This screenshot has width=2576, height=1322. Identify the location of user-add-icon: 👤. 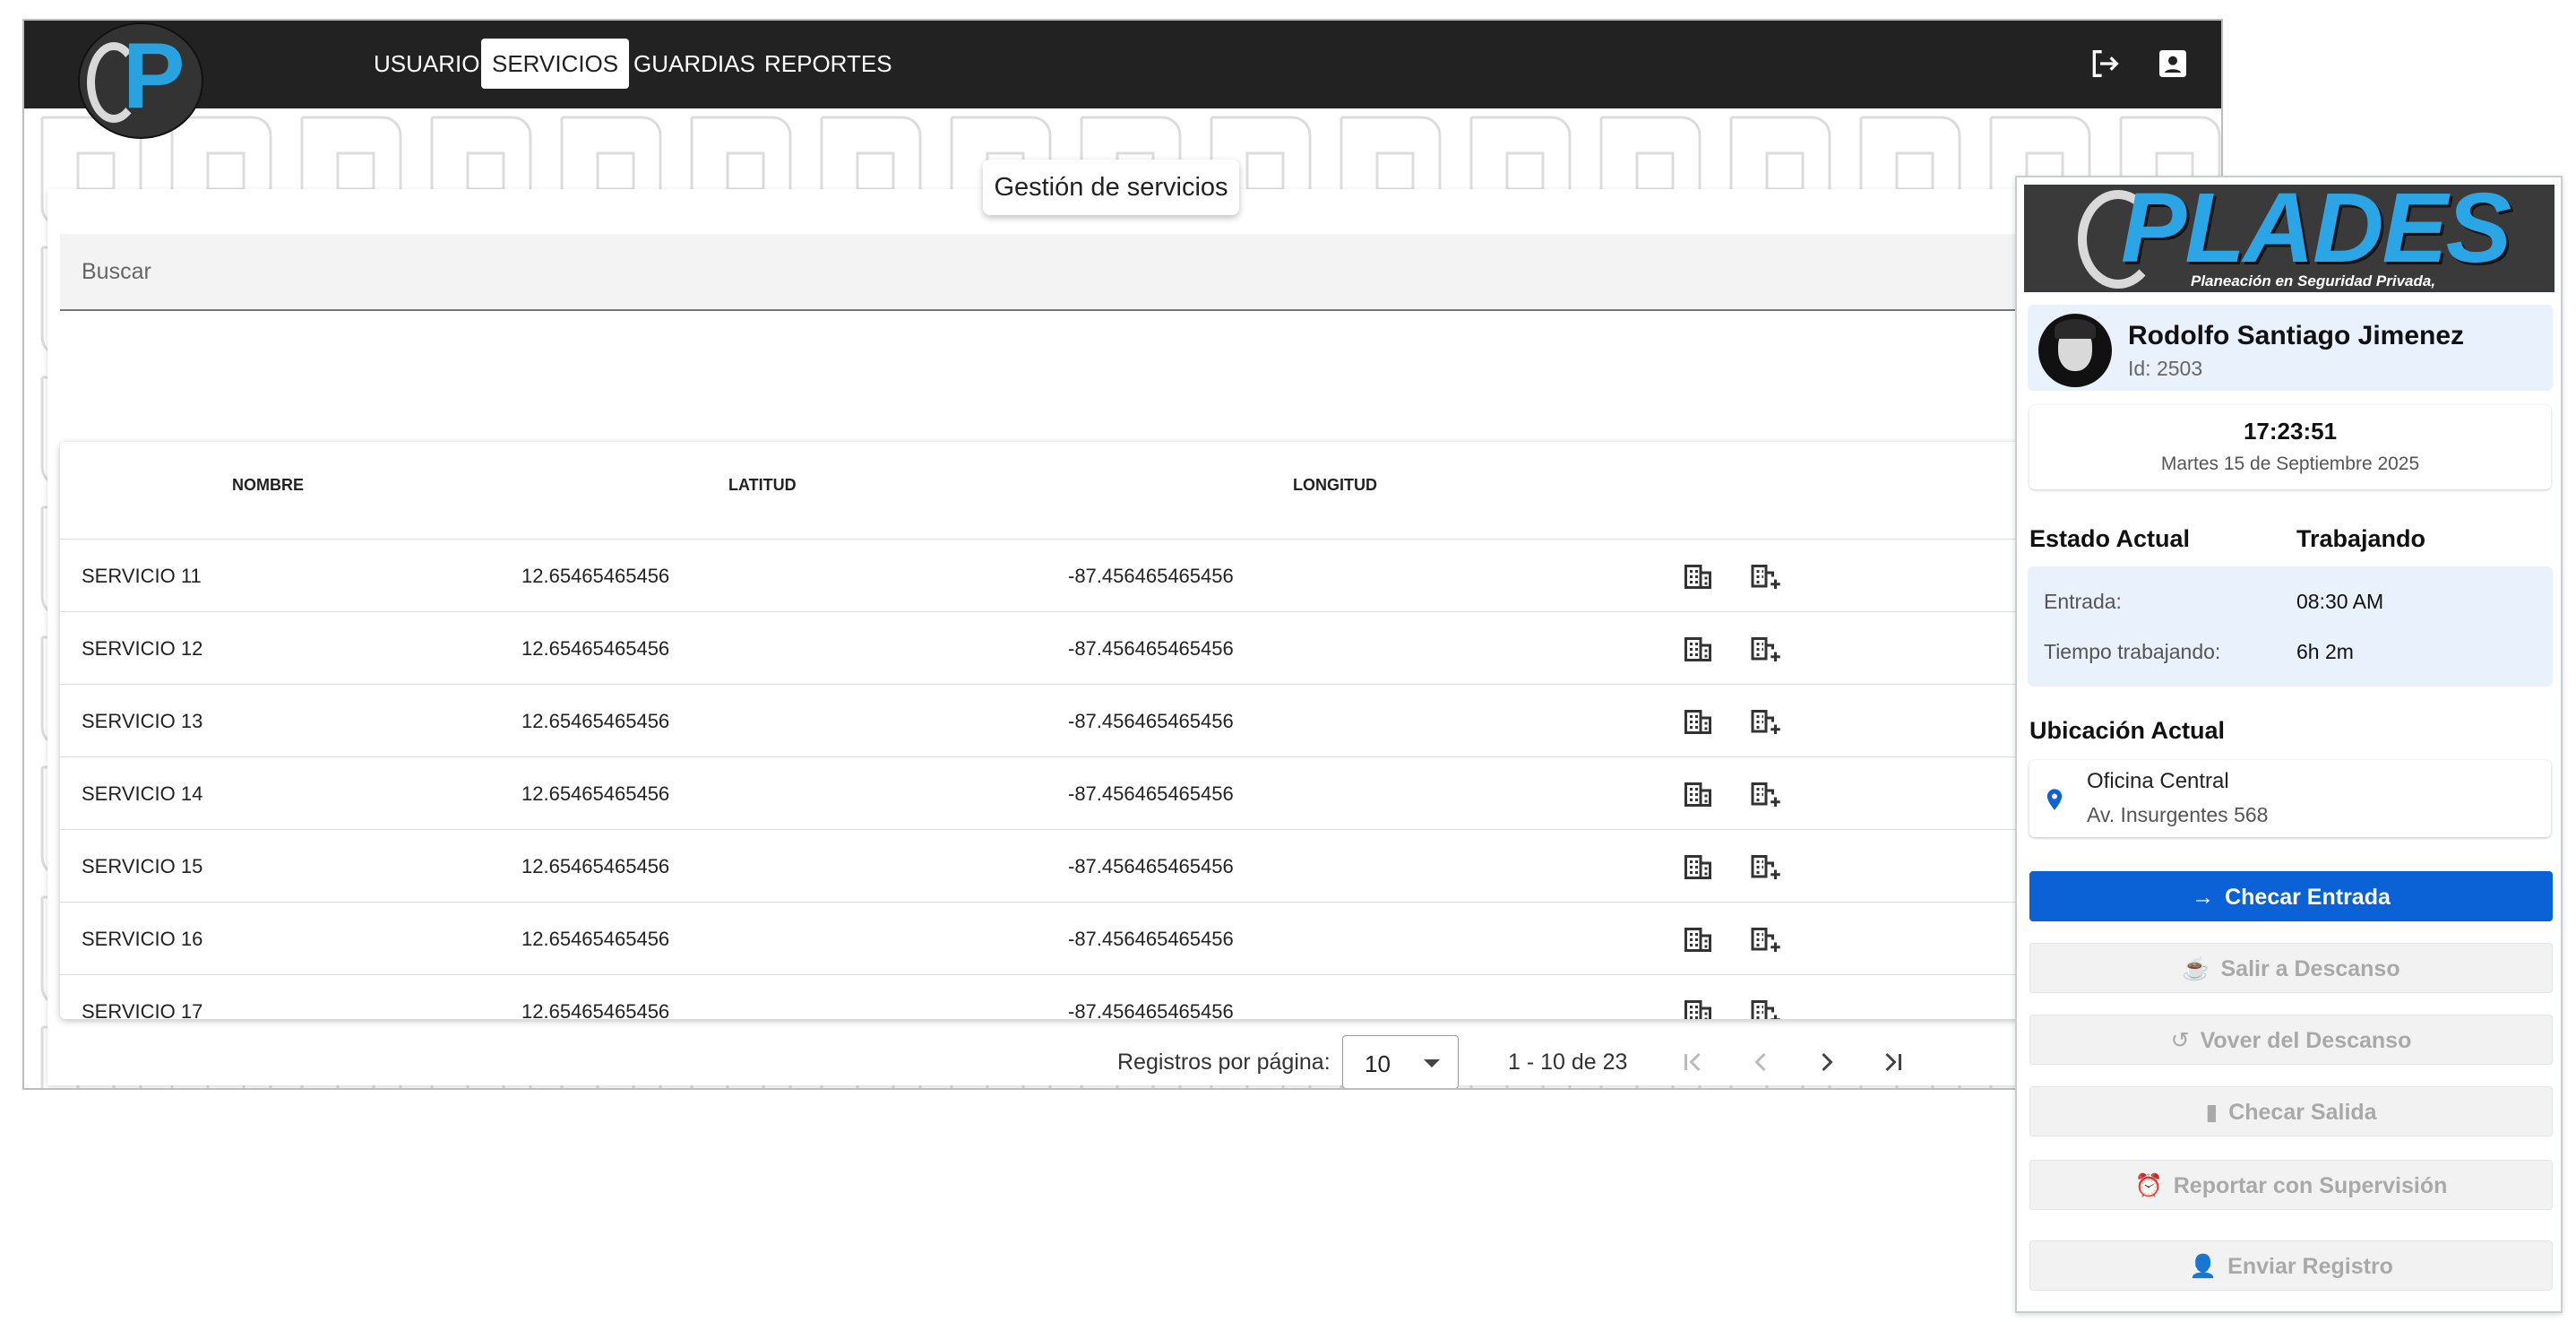
(2204, 1266).